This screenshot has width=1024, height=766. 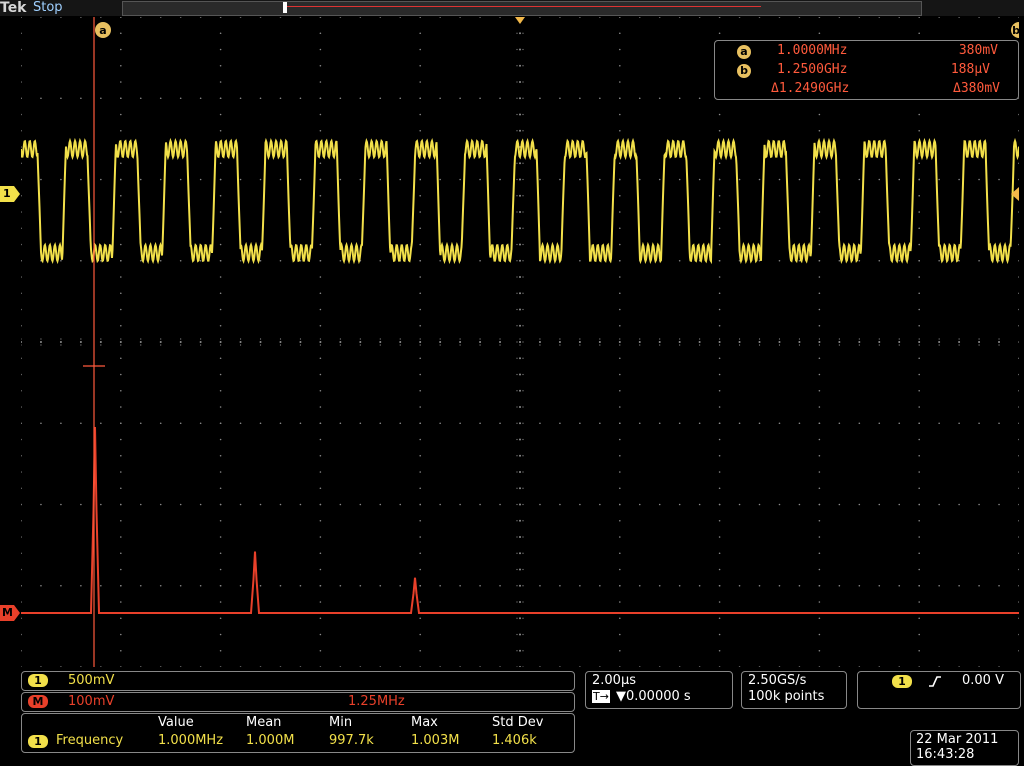 What do you see at coordinates (812, 50) in the screenshot?
I see `cursor-a-frequency: 1.0000MHz` at bounding box center [812, 50].